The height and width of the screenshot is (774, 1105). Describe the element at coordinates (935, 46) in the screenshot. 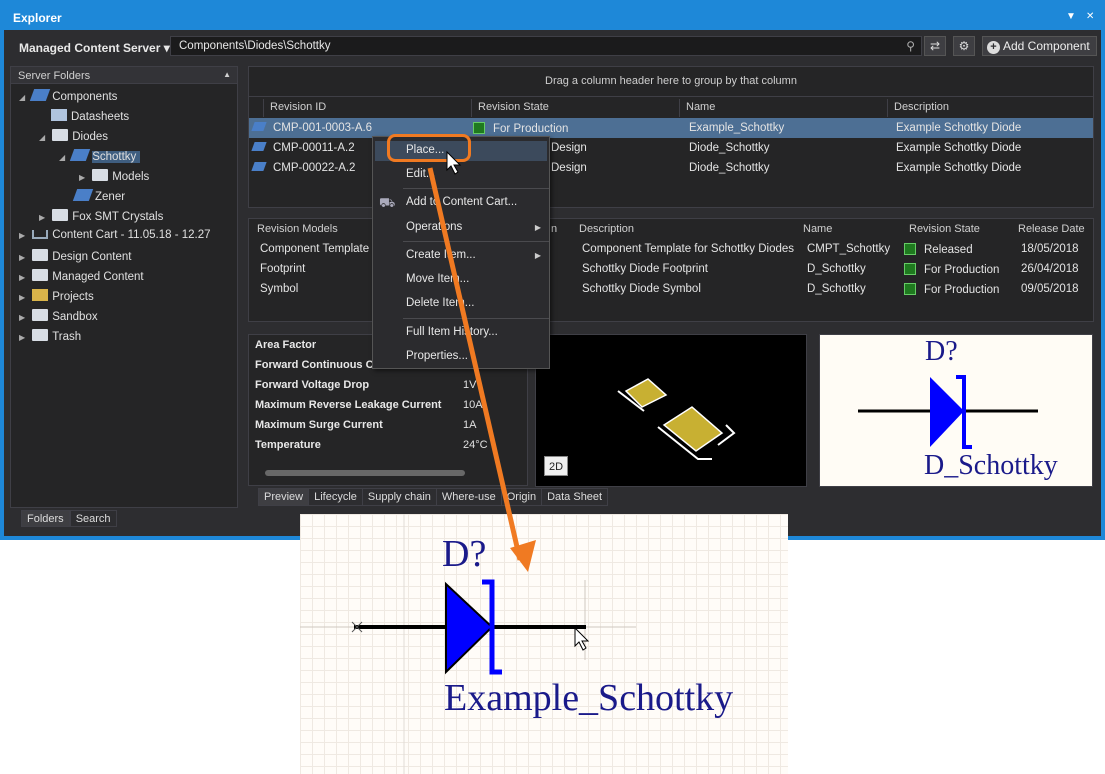

I see `refresh-button: ⇄` at that location.